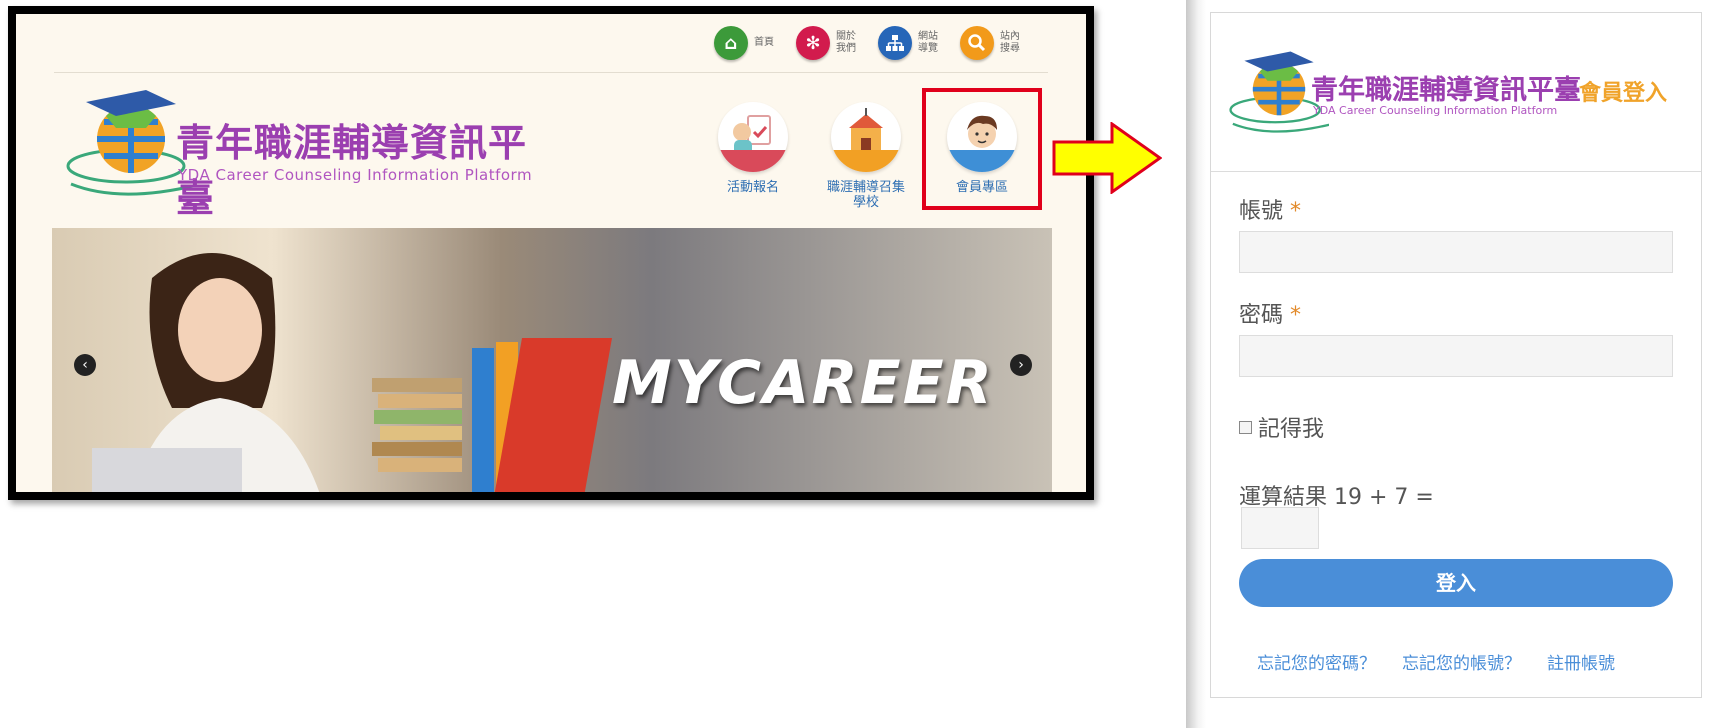 The width and height of the screenshot is (1723, 728). Describe the element at coordinates (846, 42) in the screenshot. I see `topnav-label: 關於我們` at that location.